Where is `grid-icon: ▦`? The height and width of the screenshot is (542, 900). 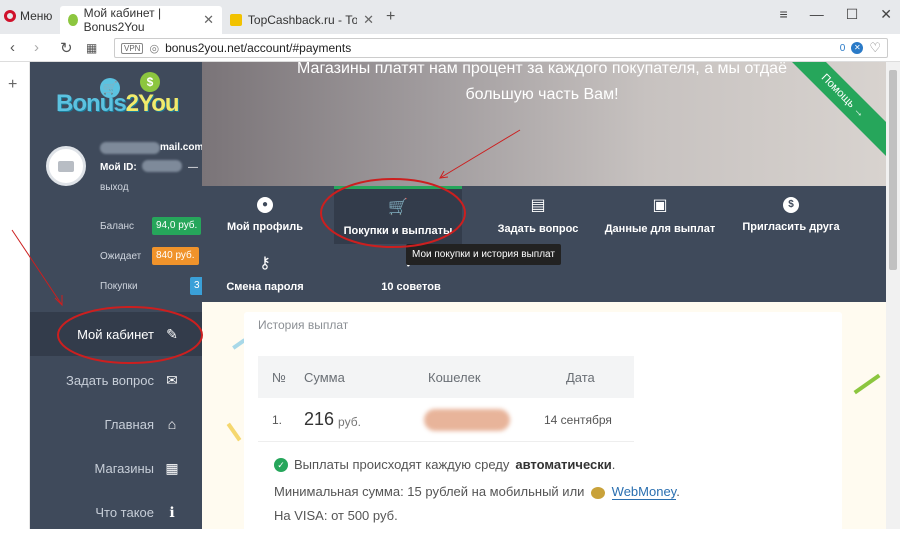
grid-icon: ▦ is located at coordinates (172, 467).